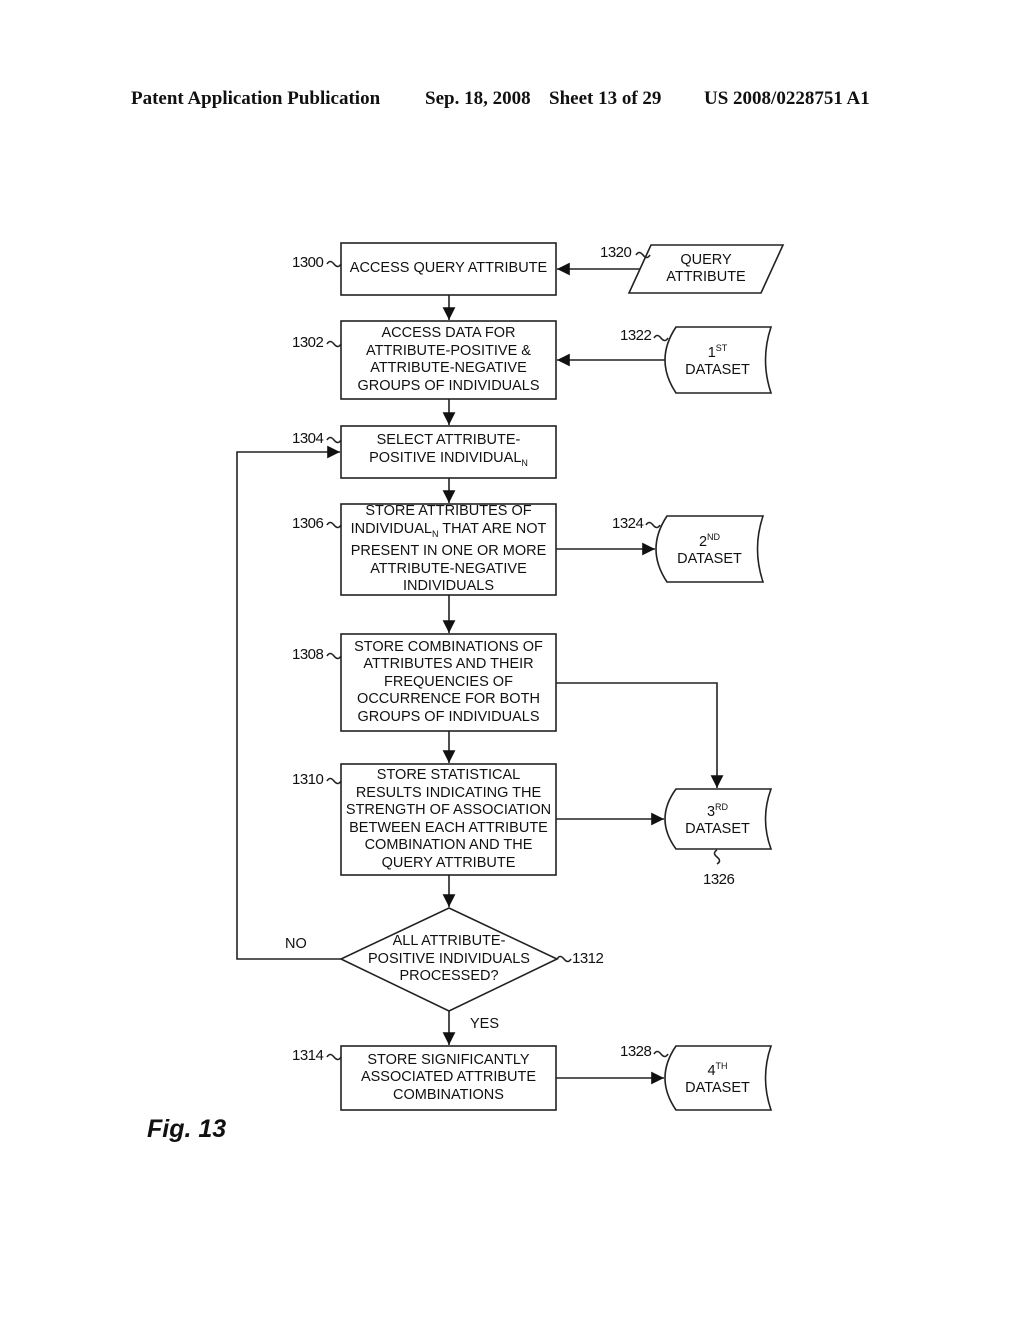 This screenshot has height=1320, width=1024. What do you see at coordinates (308, 262) in the screenshot?
I see `ref-1300: 1300` at bounding box center [308, 262].